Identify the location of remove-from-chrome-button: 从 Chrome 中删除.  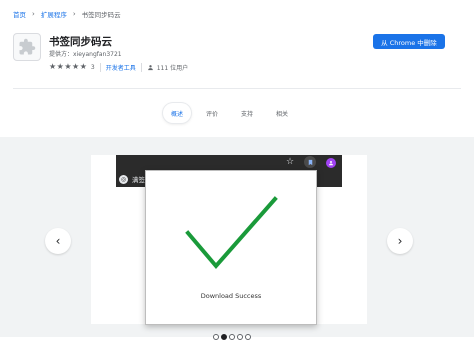
(409, 41).